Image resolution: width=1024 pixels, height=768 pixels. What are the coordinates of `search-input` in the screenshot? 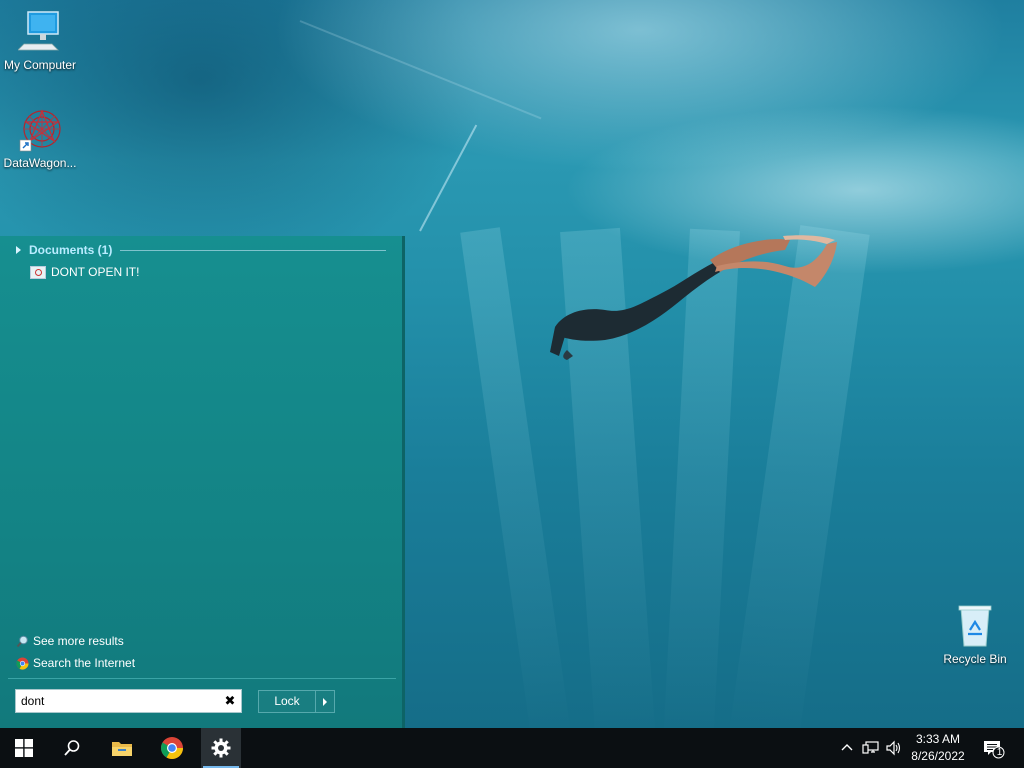 It's located at (121, 701).